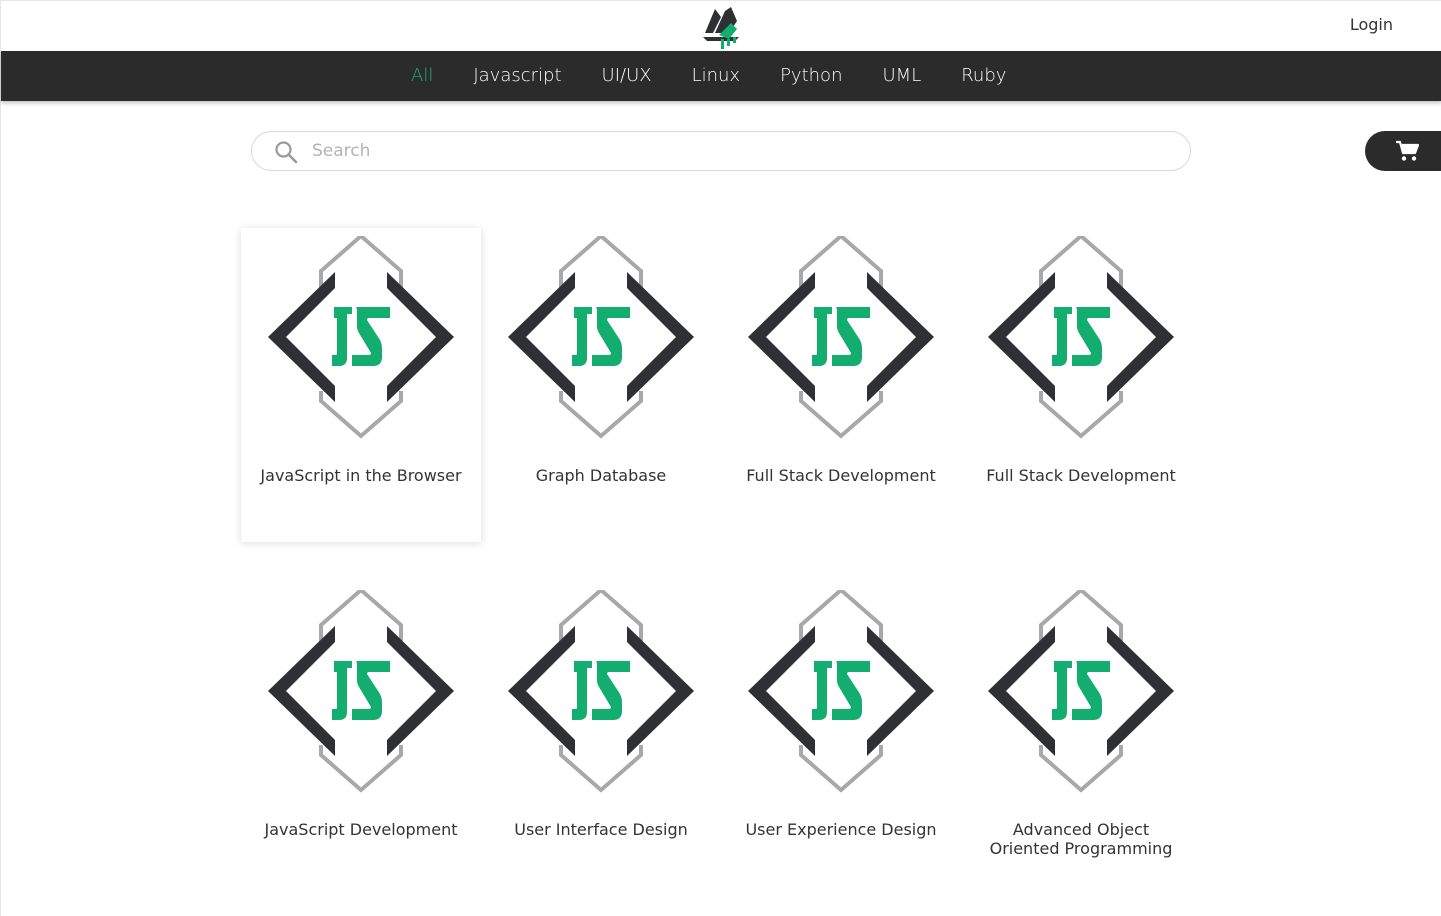 The width and height of the screenshot is (1441, 916). I want to click on course-title: User Interface Design, so click(601, 829).